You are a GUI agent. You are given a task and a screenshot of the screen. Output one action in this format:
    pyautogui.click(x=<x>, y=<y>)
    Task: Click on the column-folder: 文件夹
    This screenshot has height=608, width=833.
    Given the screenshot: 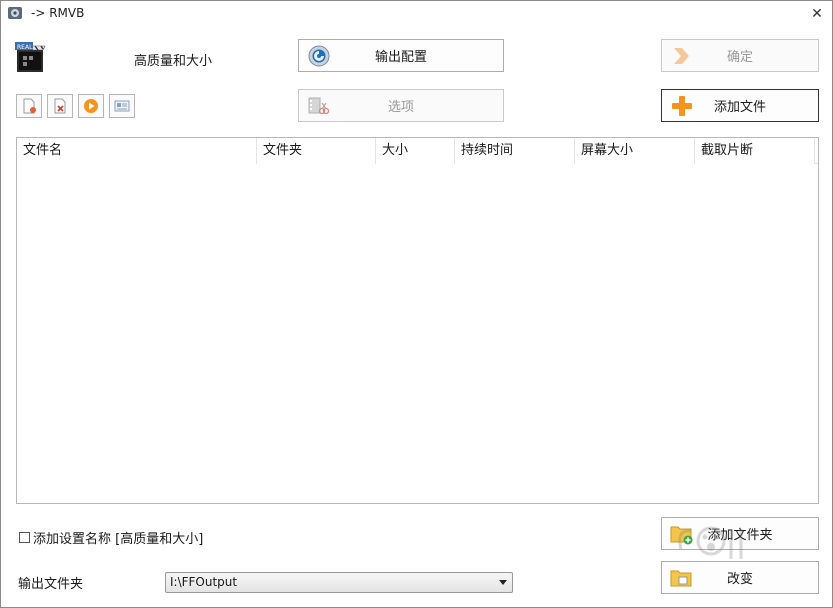 What is the action you would take?
    pyautogui.click(x=316, y=151)
    